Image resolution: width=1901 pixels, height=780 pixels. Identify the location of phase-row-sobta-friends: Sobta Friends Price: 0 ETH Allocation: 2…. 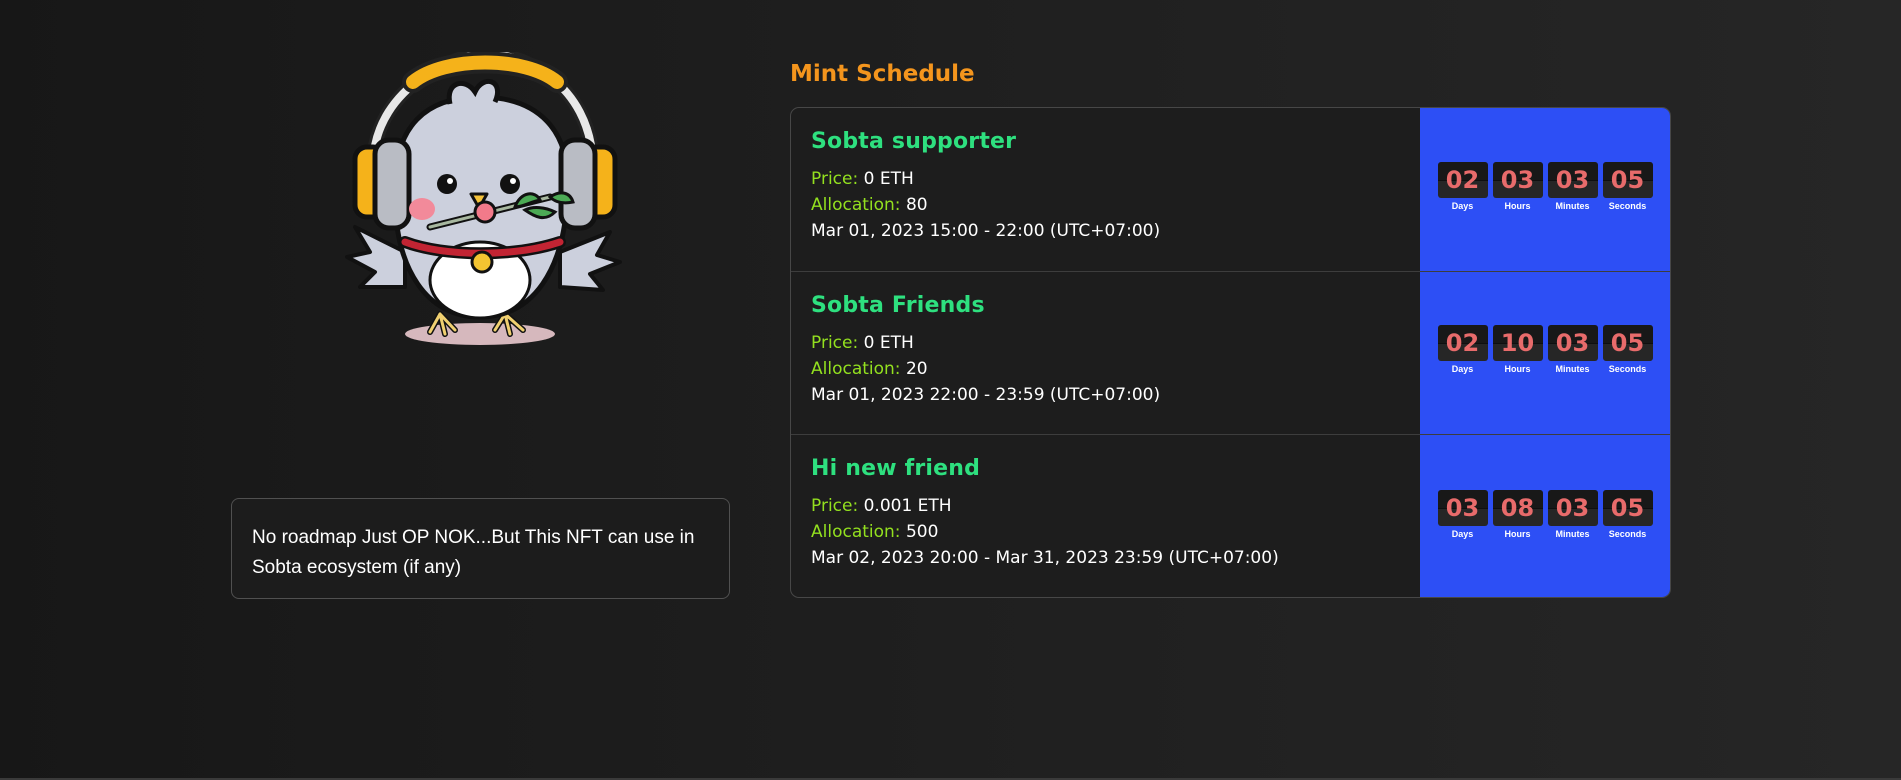
(1230, 353).